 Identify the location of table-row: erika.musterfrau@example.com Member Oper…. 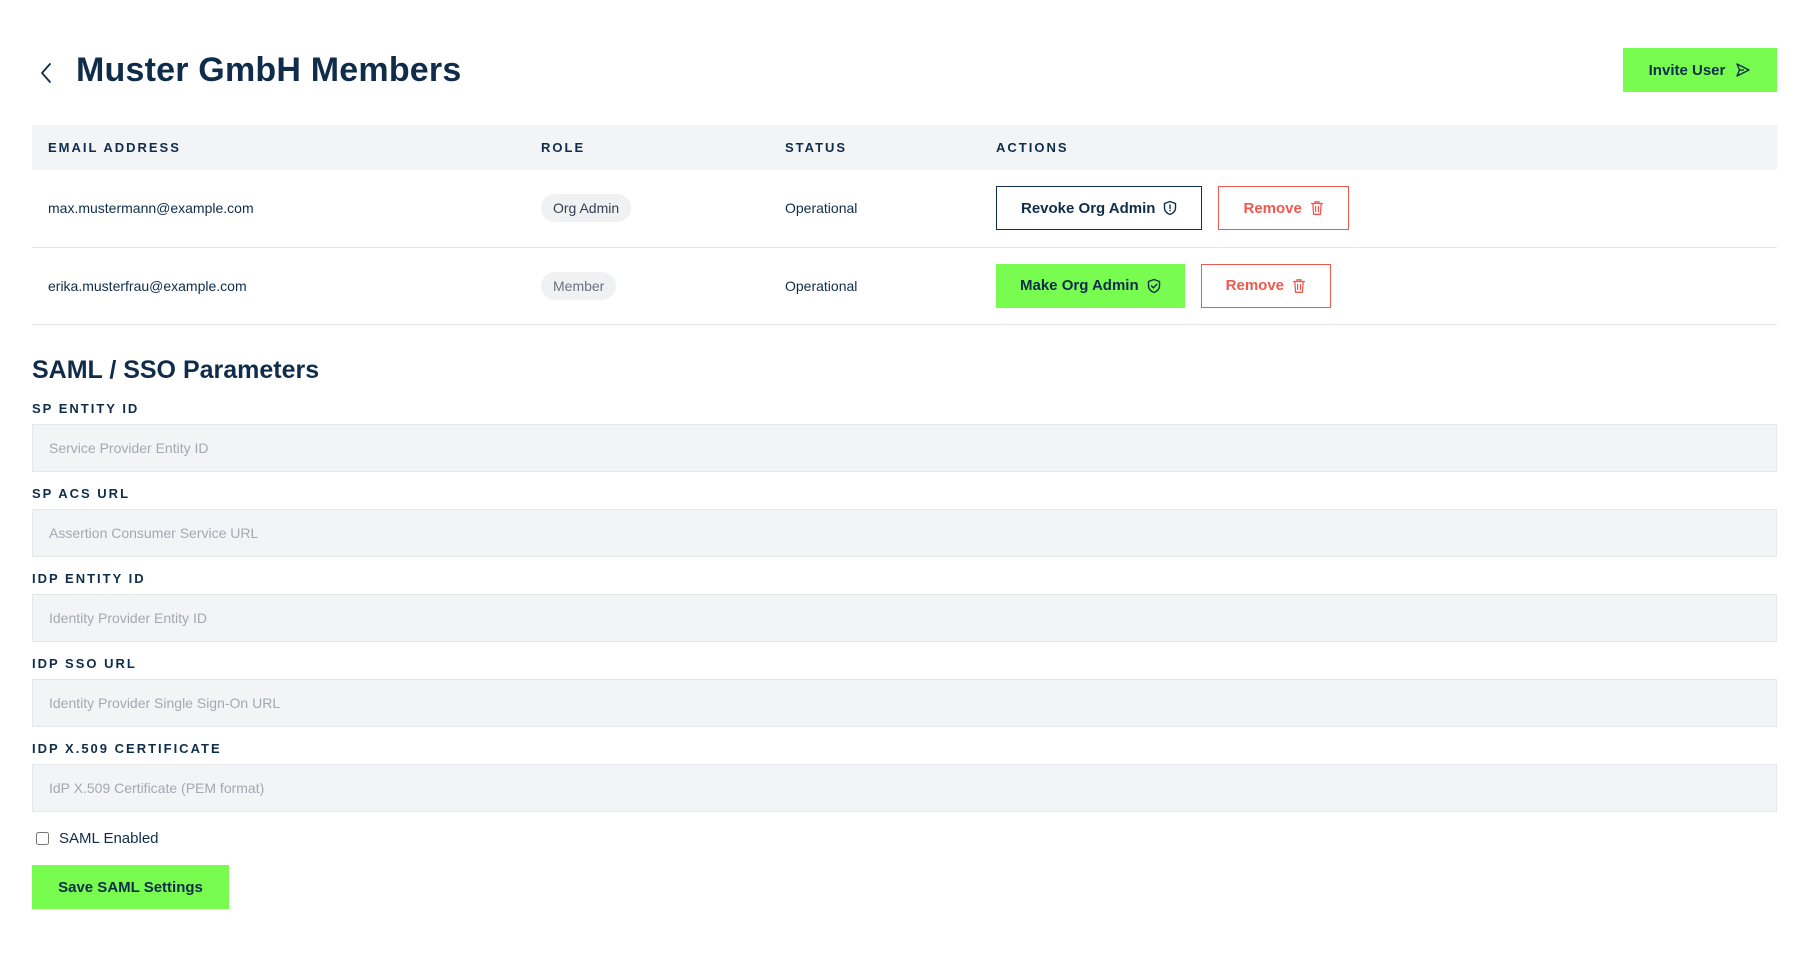
(904, 286).